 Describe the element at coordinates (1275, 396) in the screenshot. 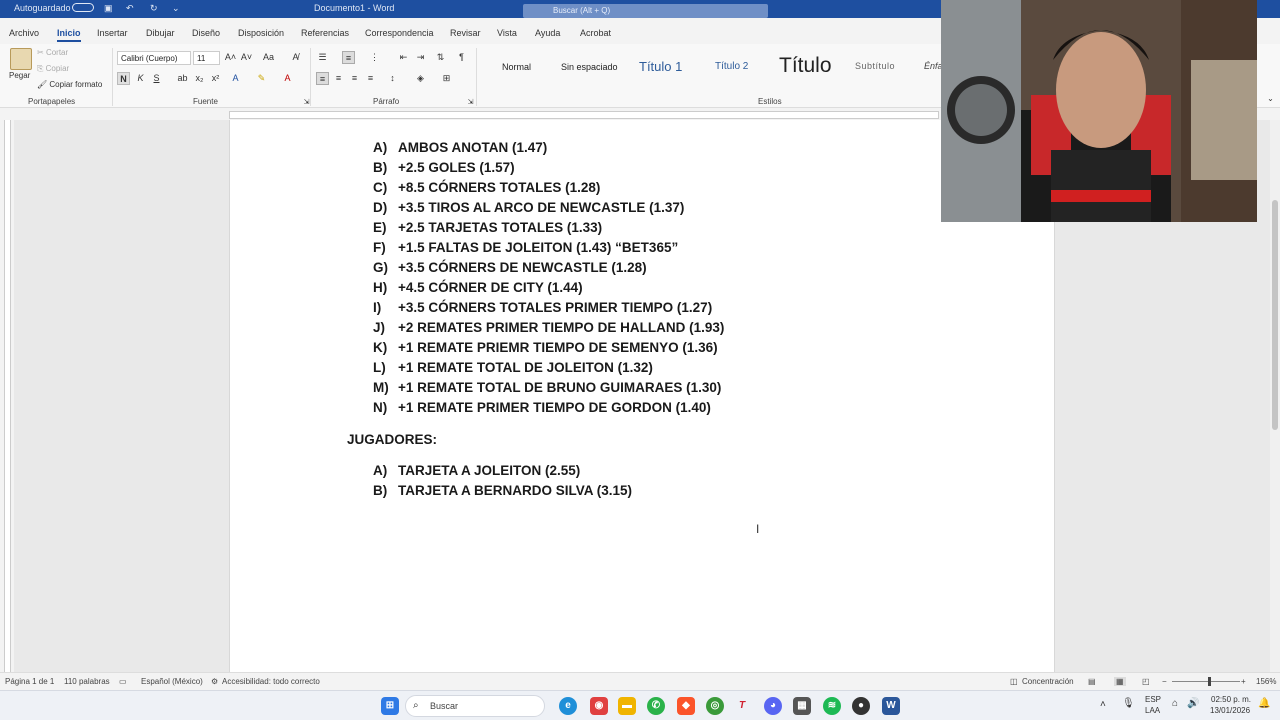

I see `vertical-scrollbar` at that location.